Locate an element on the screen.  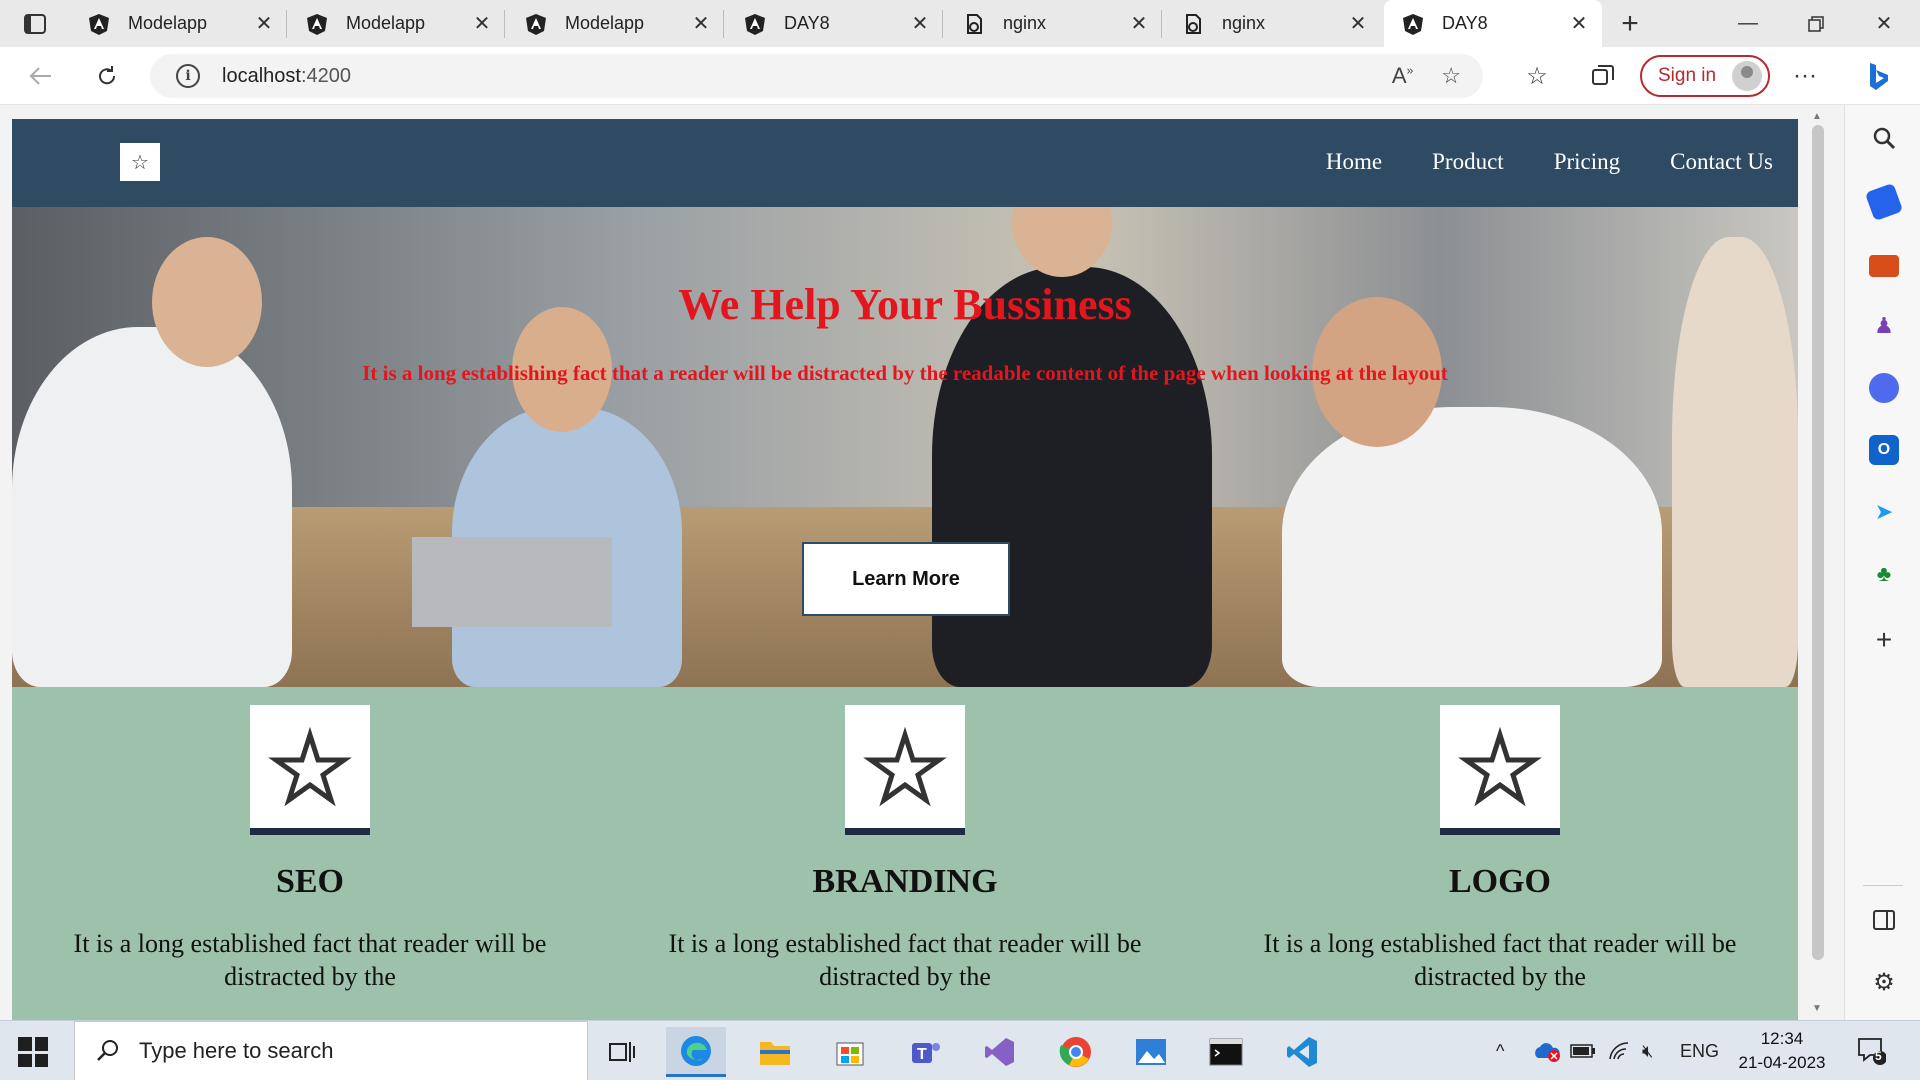
taskbar-search-box: Type here to search is located at coordinates (331, 1050).